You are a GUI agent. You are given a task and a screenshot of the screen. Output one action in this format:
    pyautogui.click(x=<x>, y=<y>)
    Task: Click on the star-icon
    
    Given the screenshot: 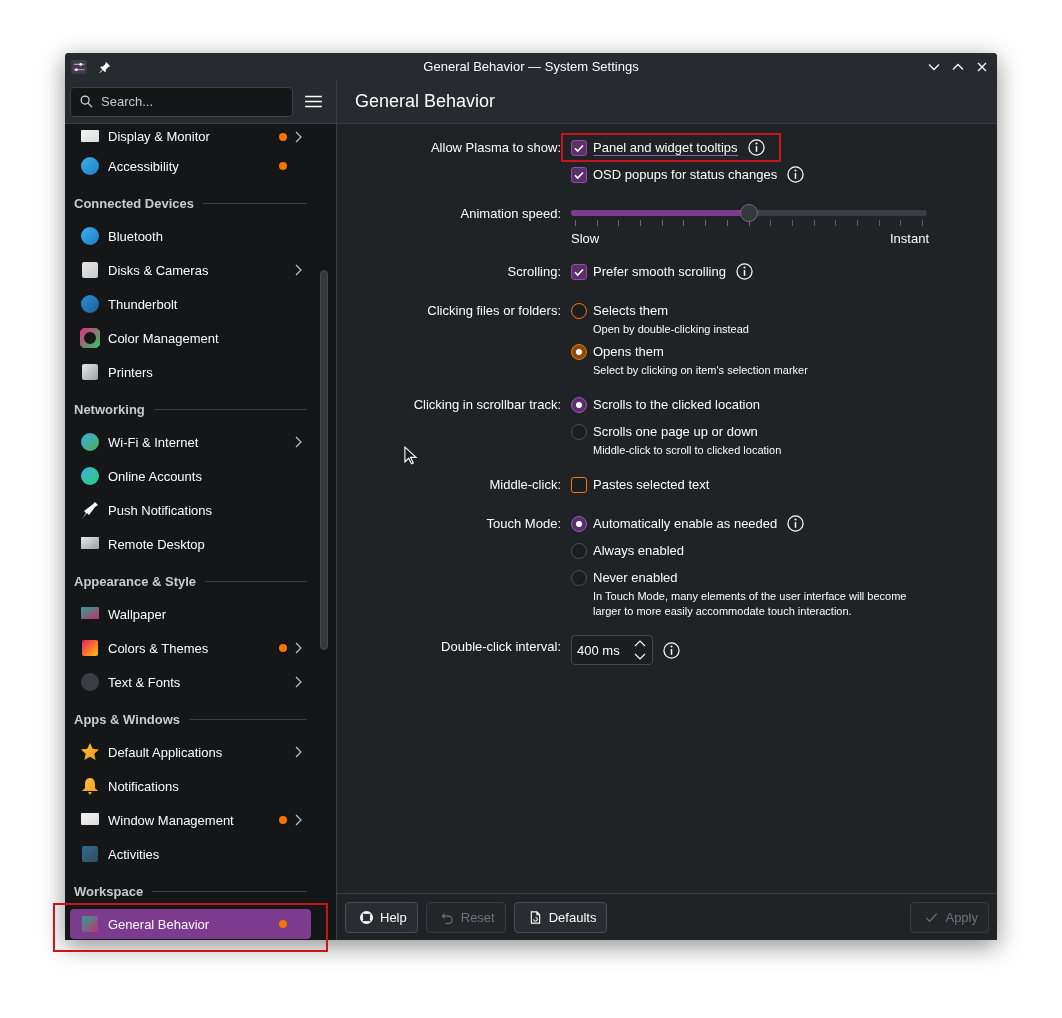 What is the action you would take?
    pyautogui.click(x=90, y=752)
    